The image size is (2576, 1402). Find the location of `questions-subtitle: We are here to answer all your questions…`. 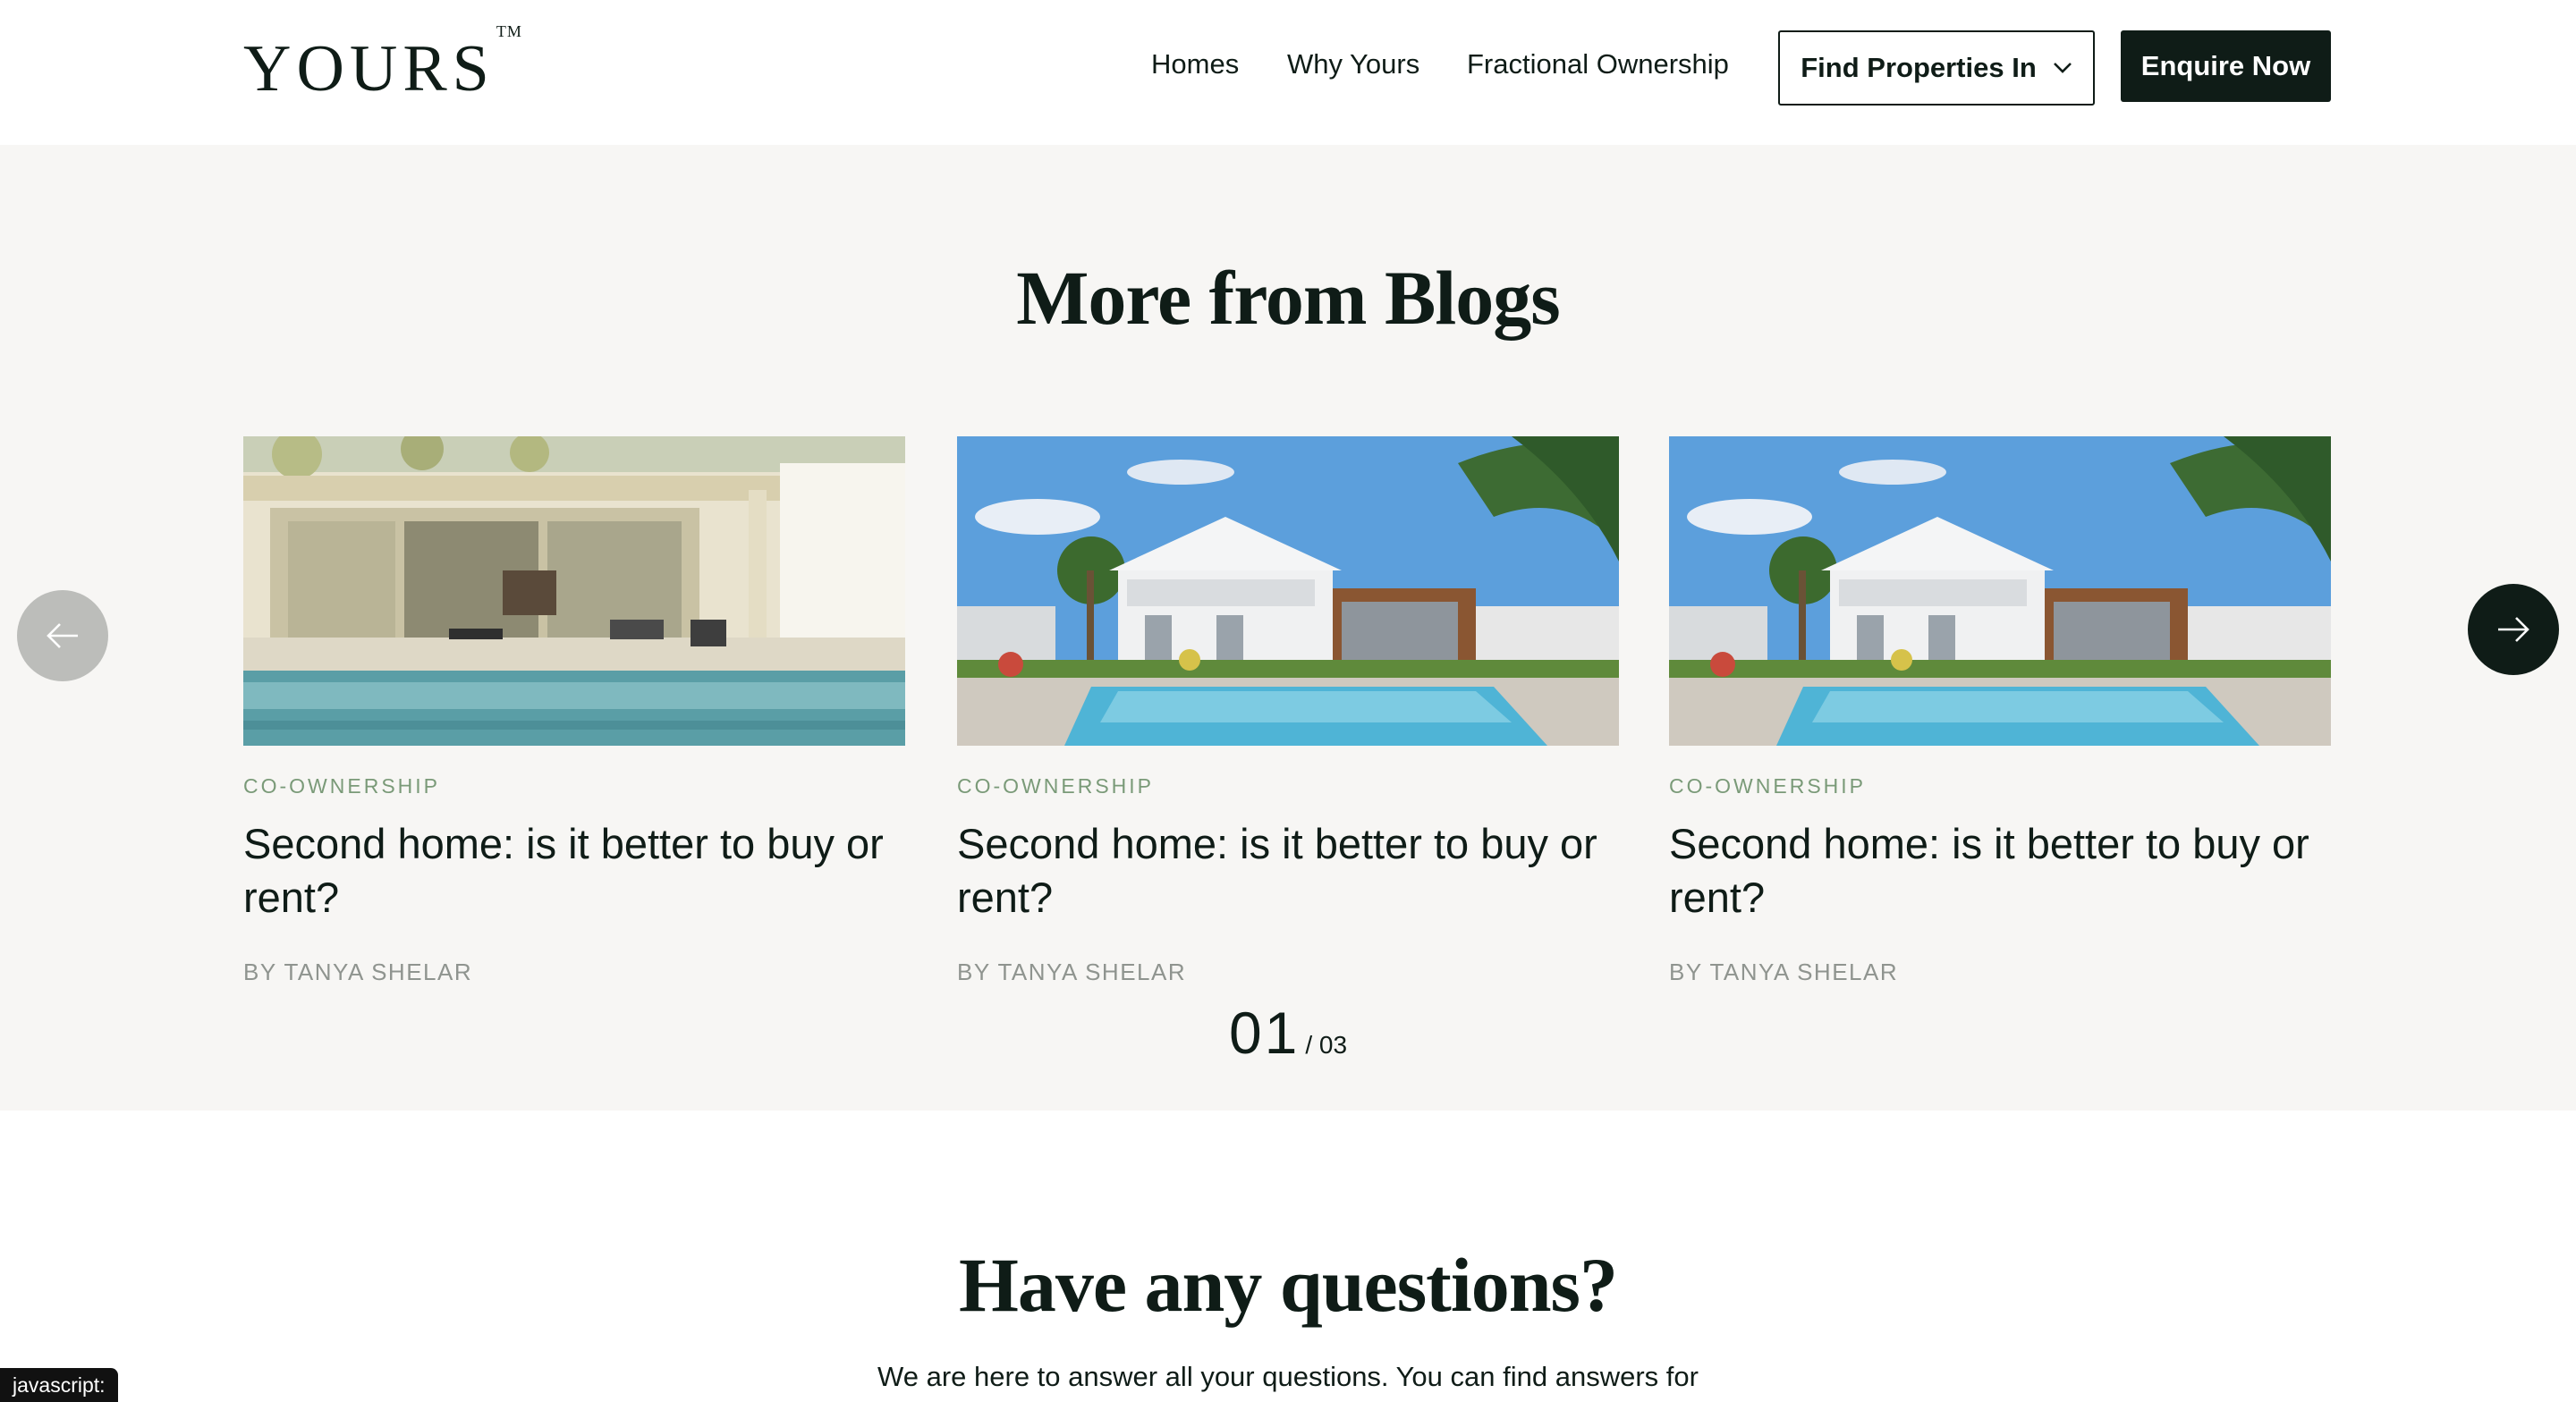

questions-subtitle: We are here to answer all your questions… is located at coordinates (1288, 1376).